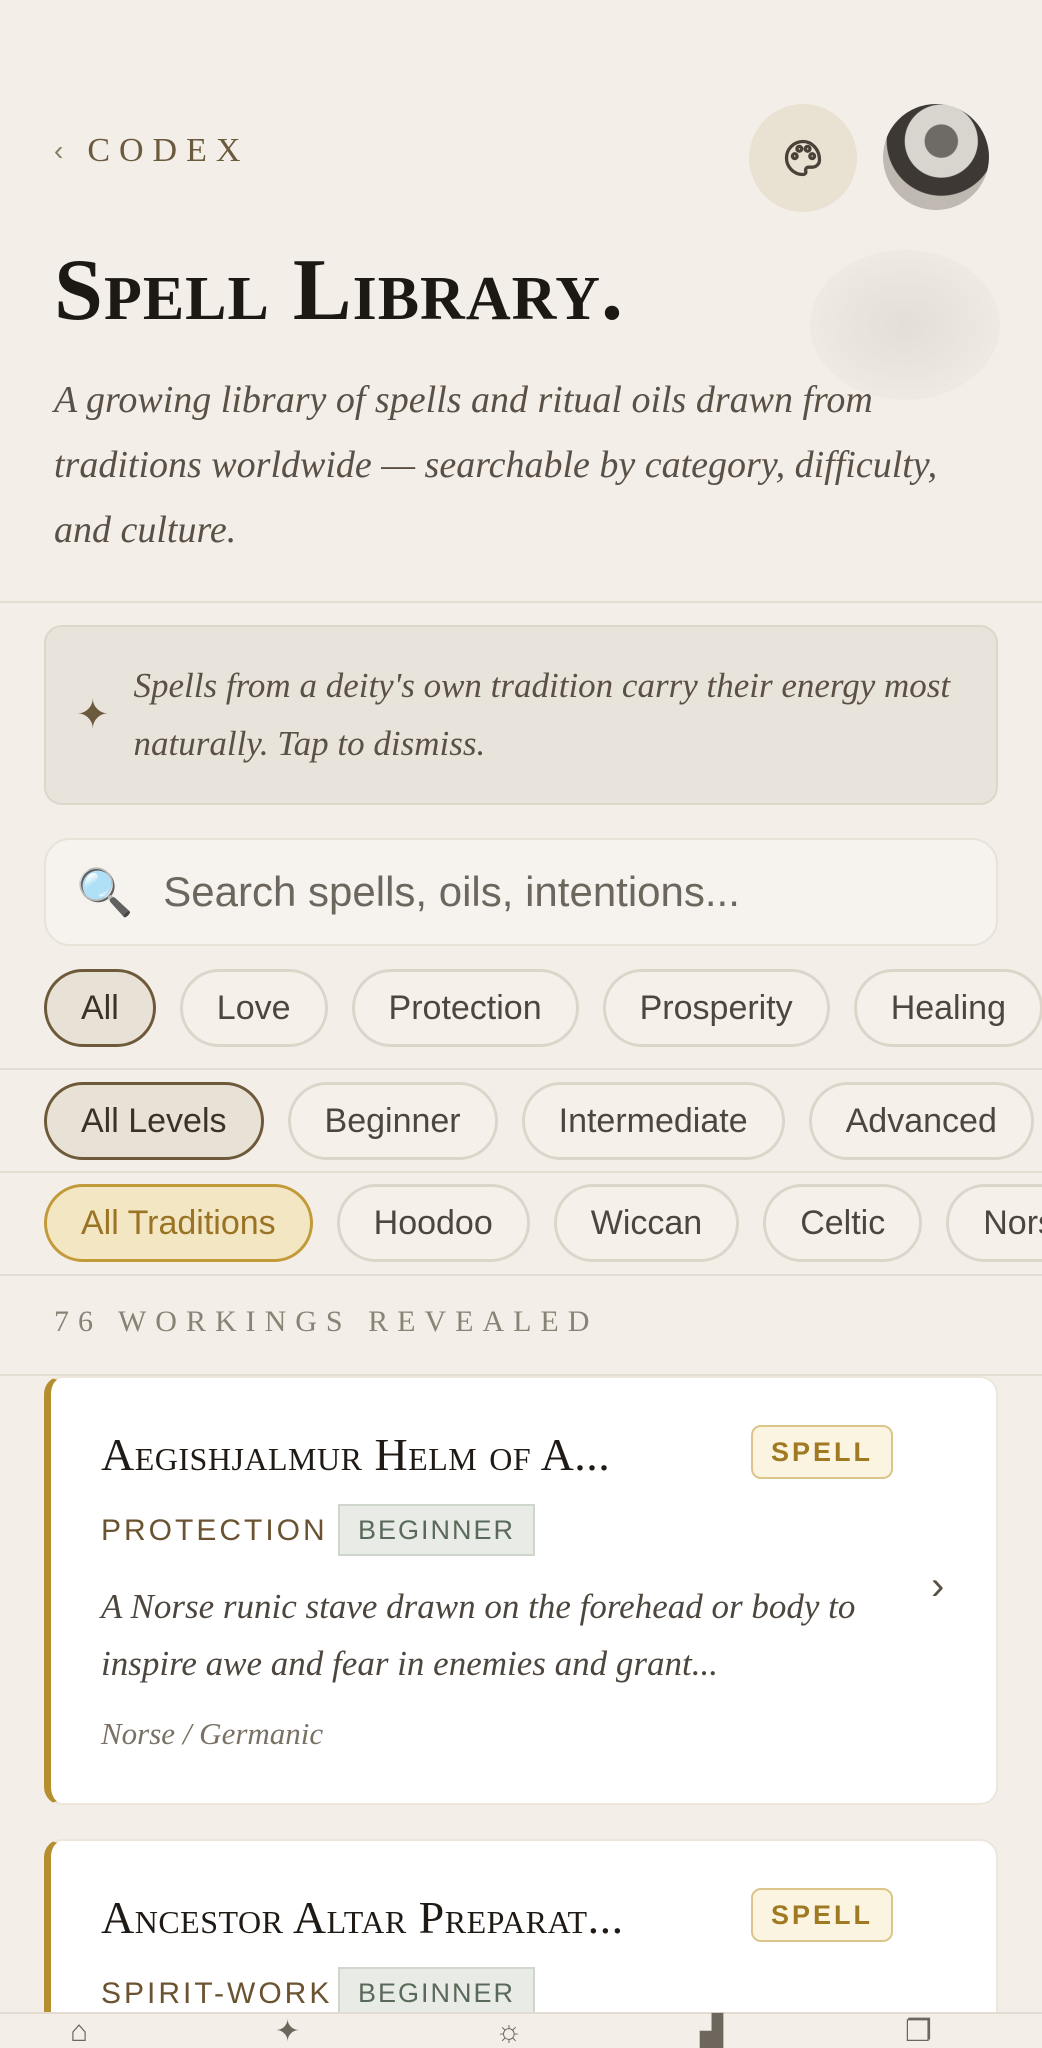 The height and width of the screenshot is (2048, 1042). I want to click on chip-level-beginner: Beginner, so click(392, 1121).